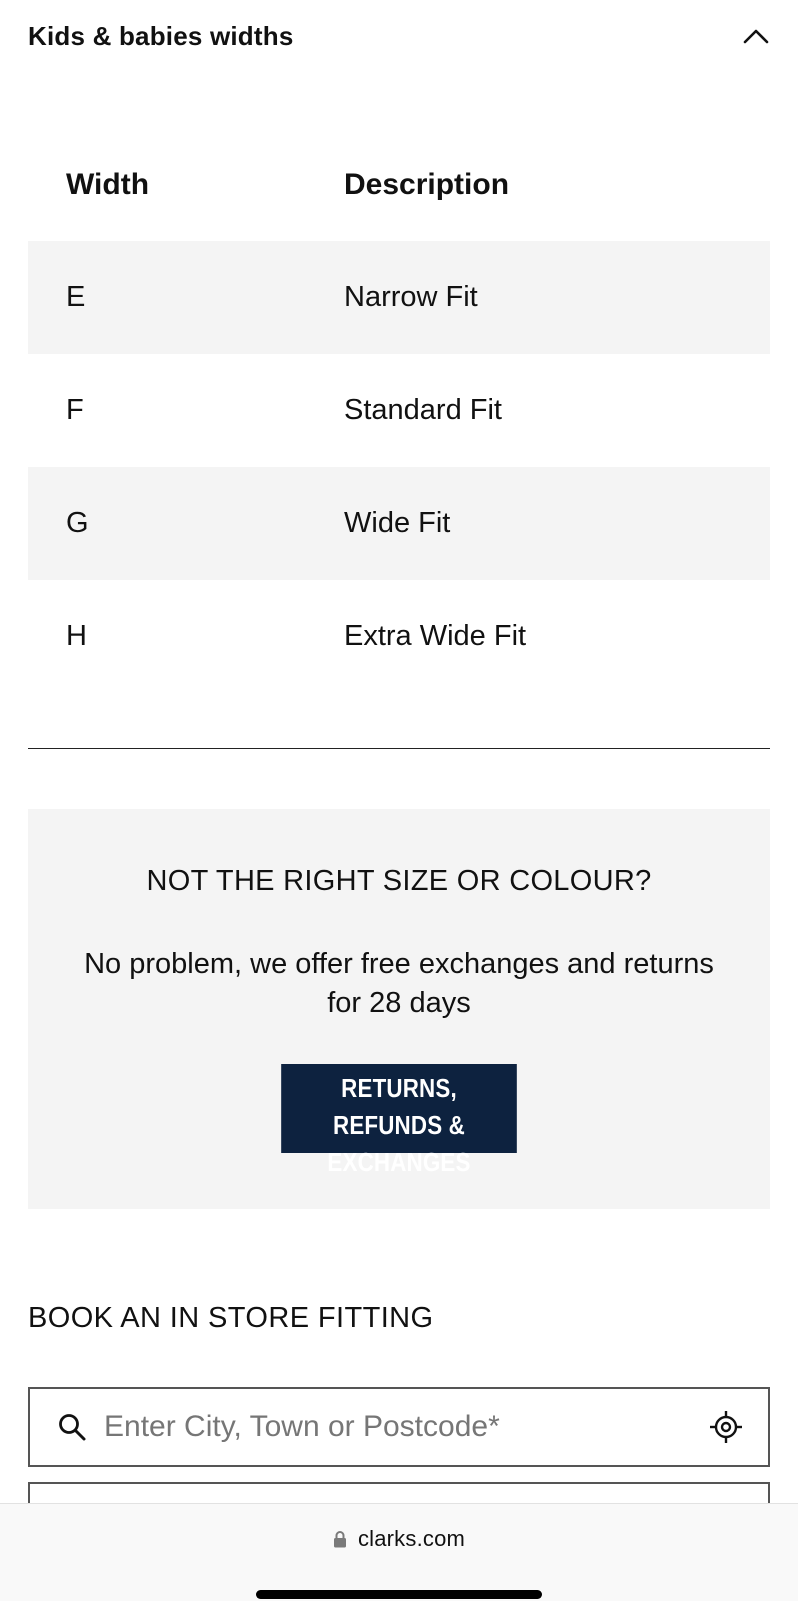 The height and width of the screenshot is (1601, 798). Describe the element at coordinates (231, 1318) in the screenshot. I see `book-fitting-title: BOOK AN IN STORE FITTING` at that location.